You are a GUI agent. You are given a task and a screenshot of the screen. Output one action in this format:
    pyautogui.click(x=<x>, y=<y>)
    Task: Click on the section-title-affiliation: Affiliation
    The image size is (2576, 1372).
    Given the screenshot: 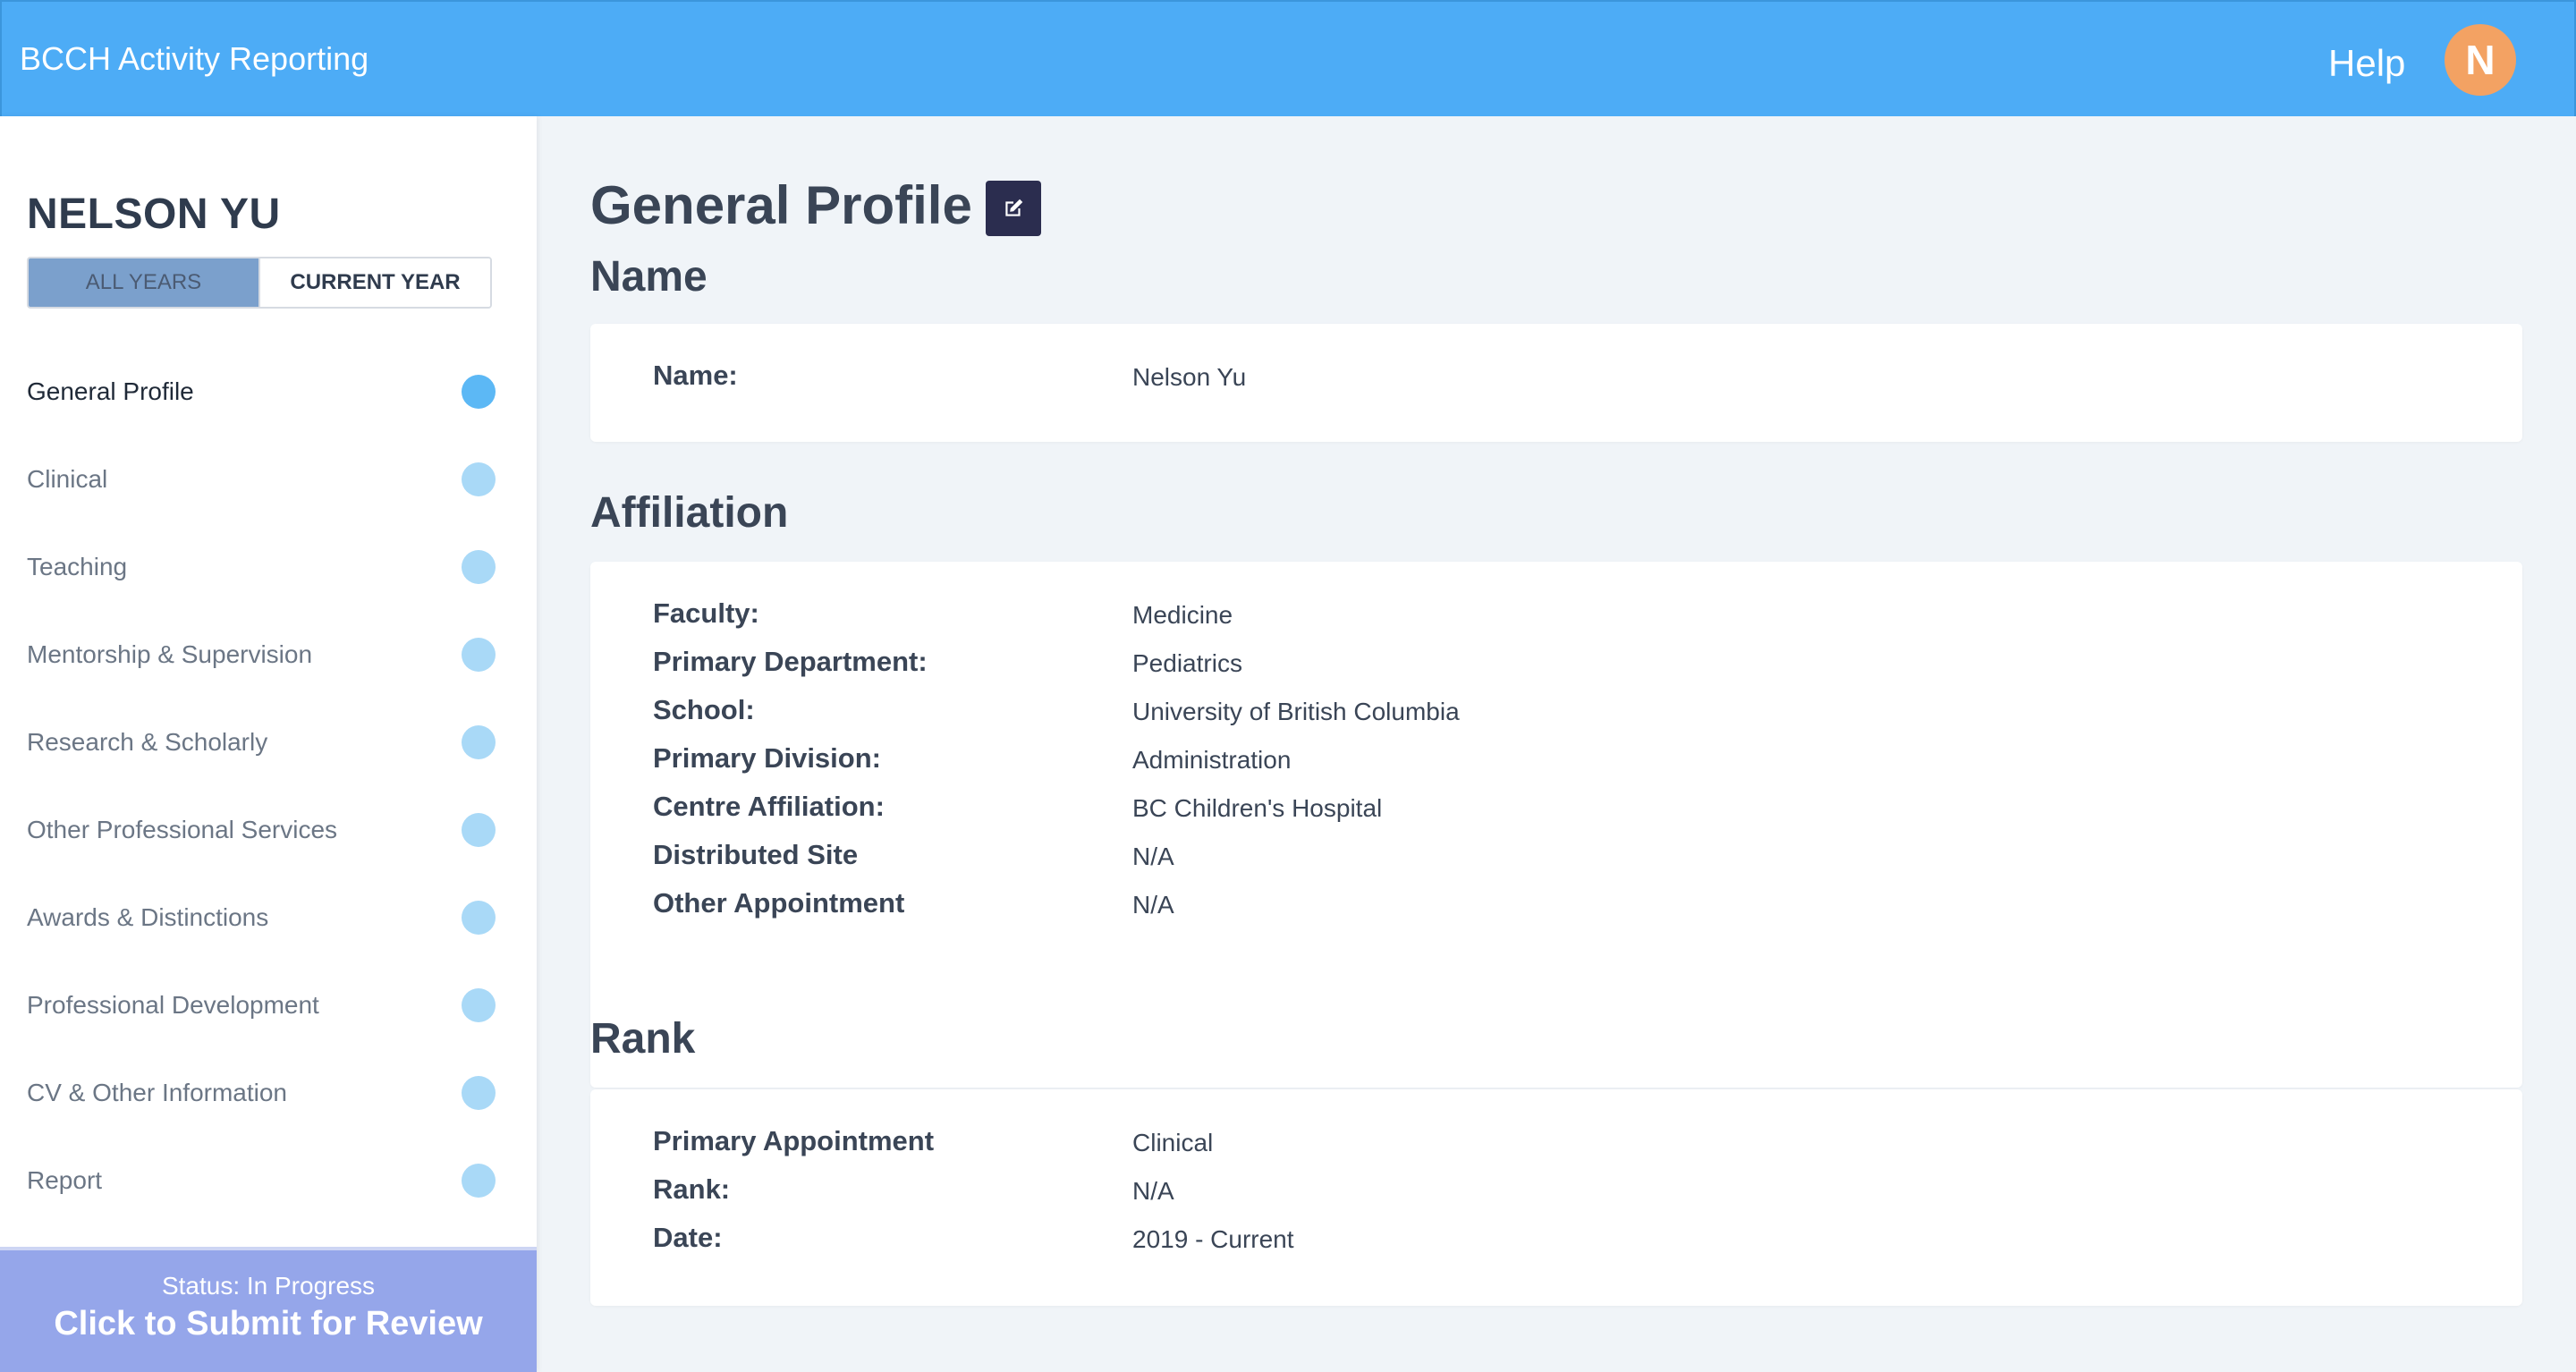 What is the action you would take?
    pyautogui.click(x=689, y=513)
    